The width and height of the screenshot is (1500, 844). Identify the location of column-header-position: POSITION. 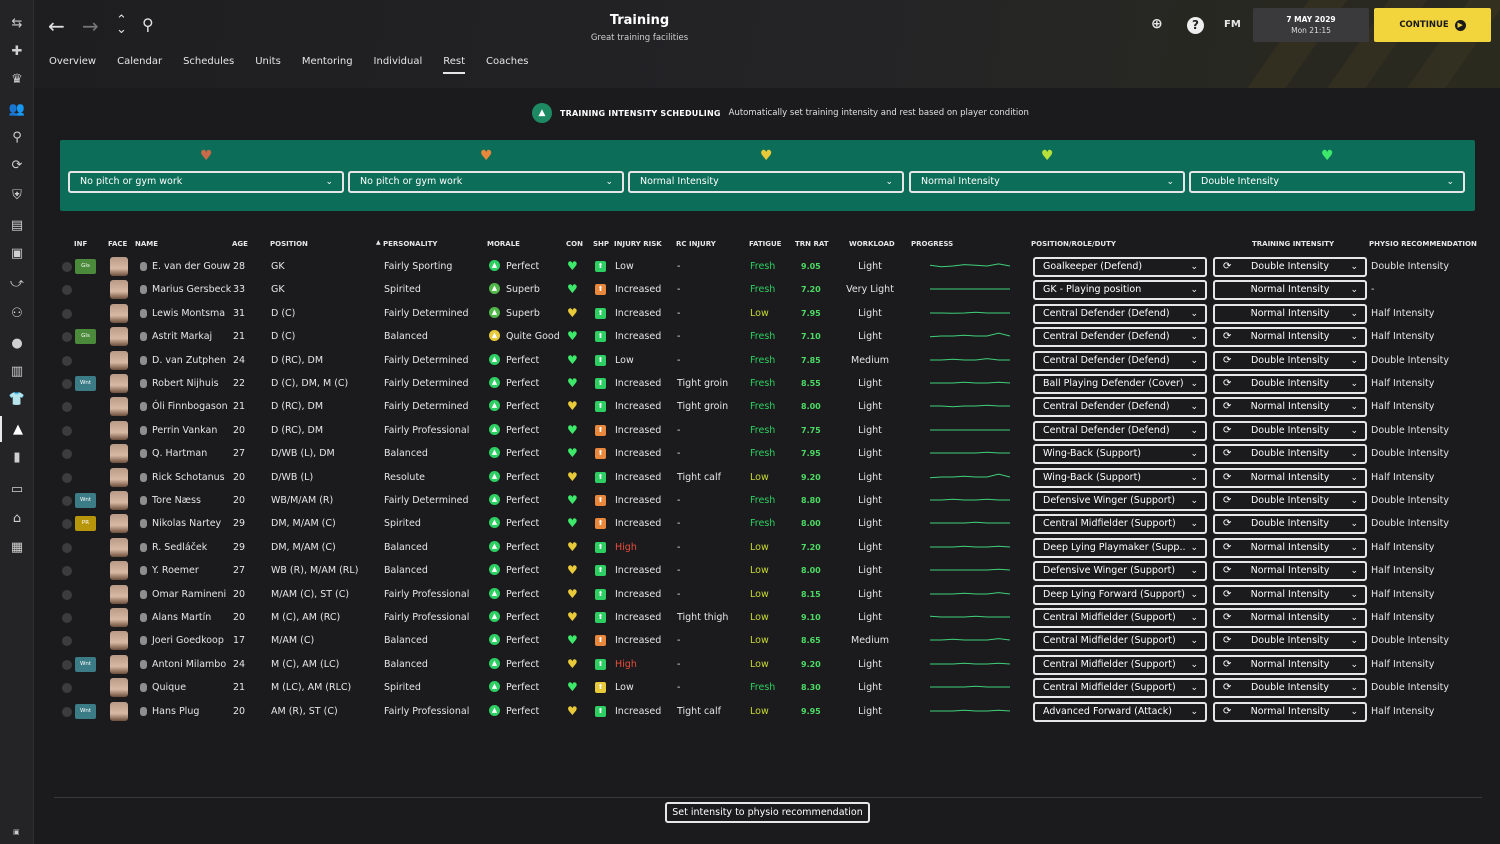
(289, 244).